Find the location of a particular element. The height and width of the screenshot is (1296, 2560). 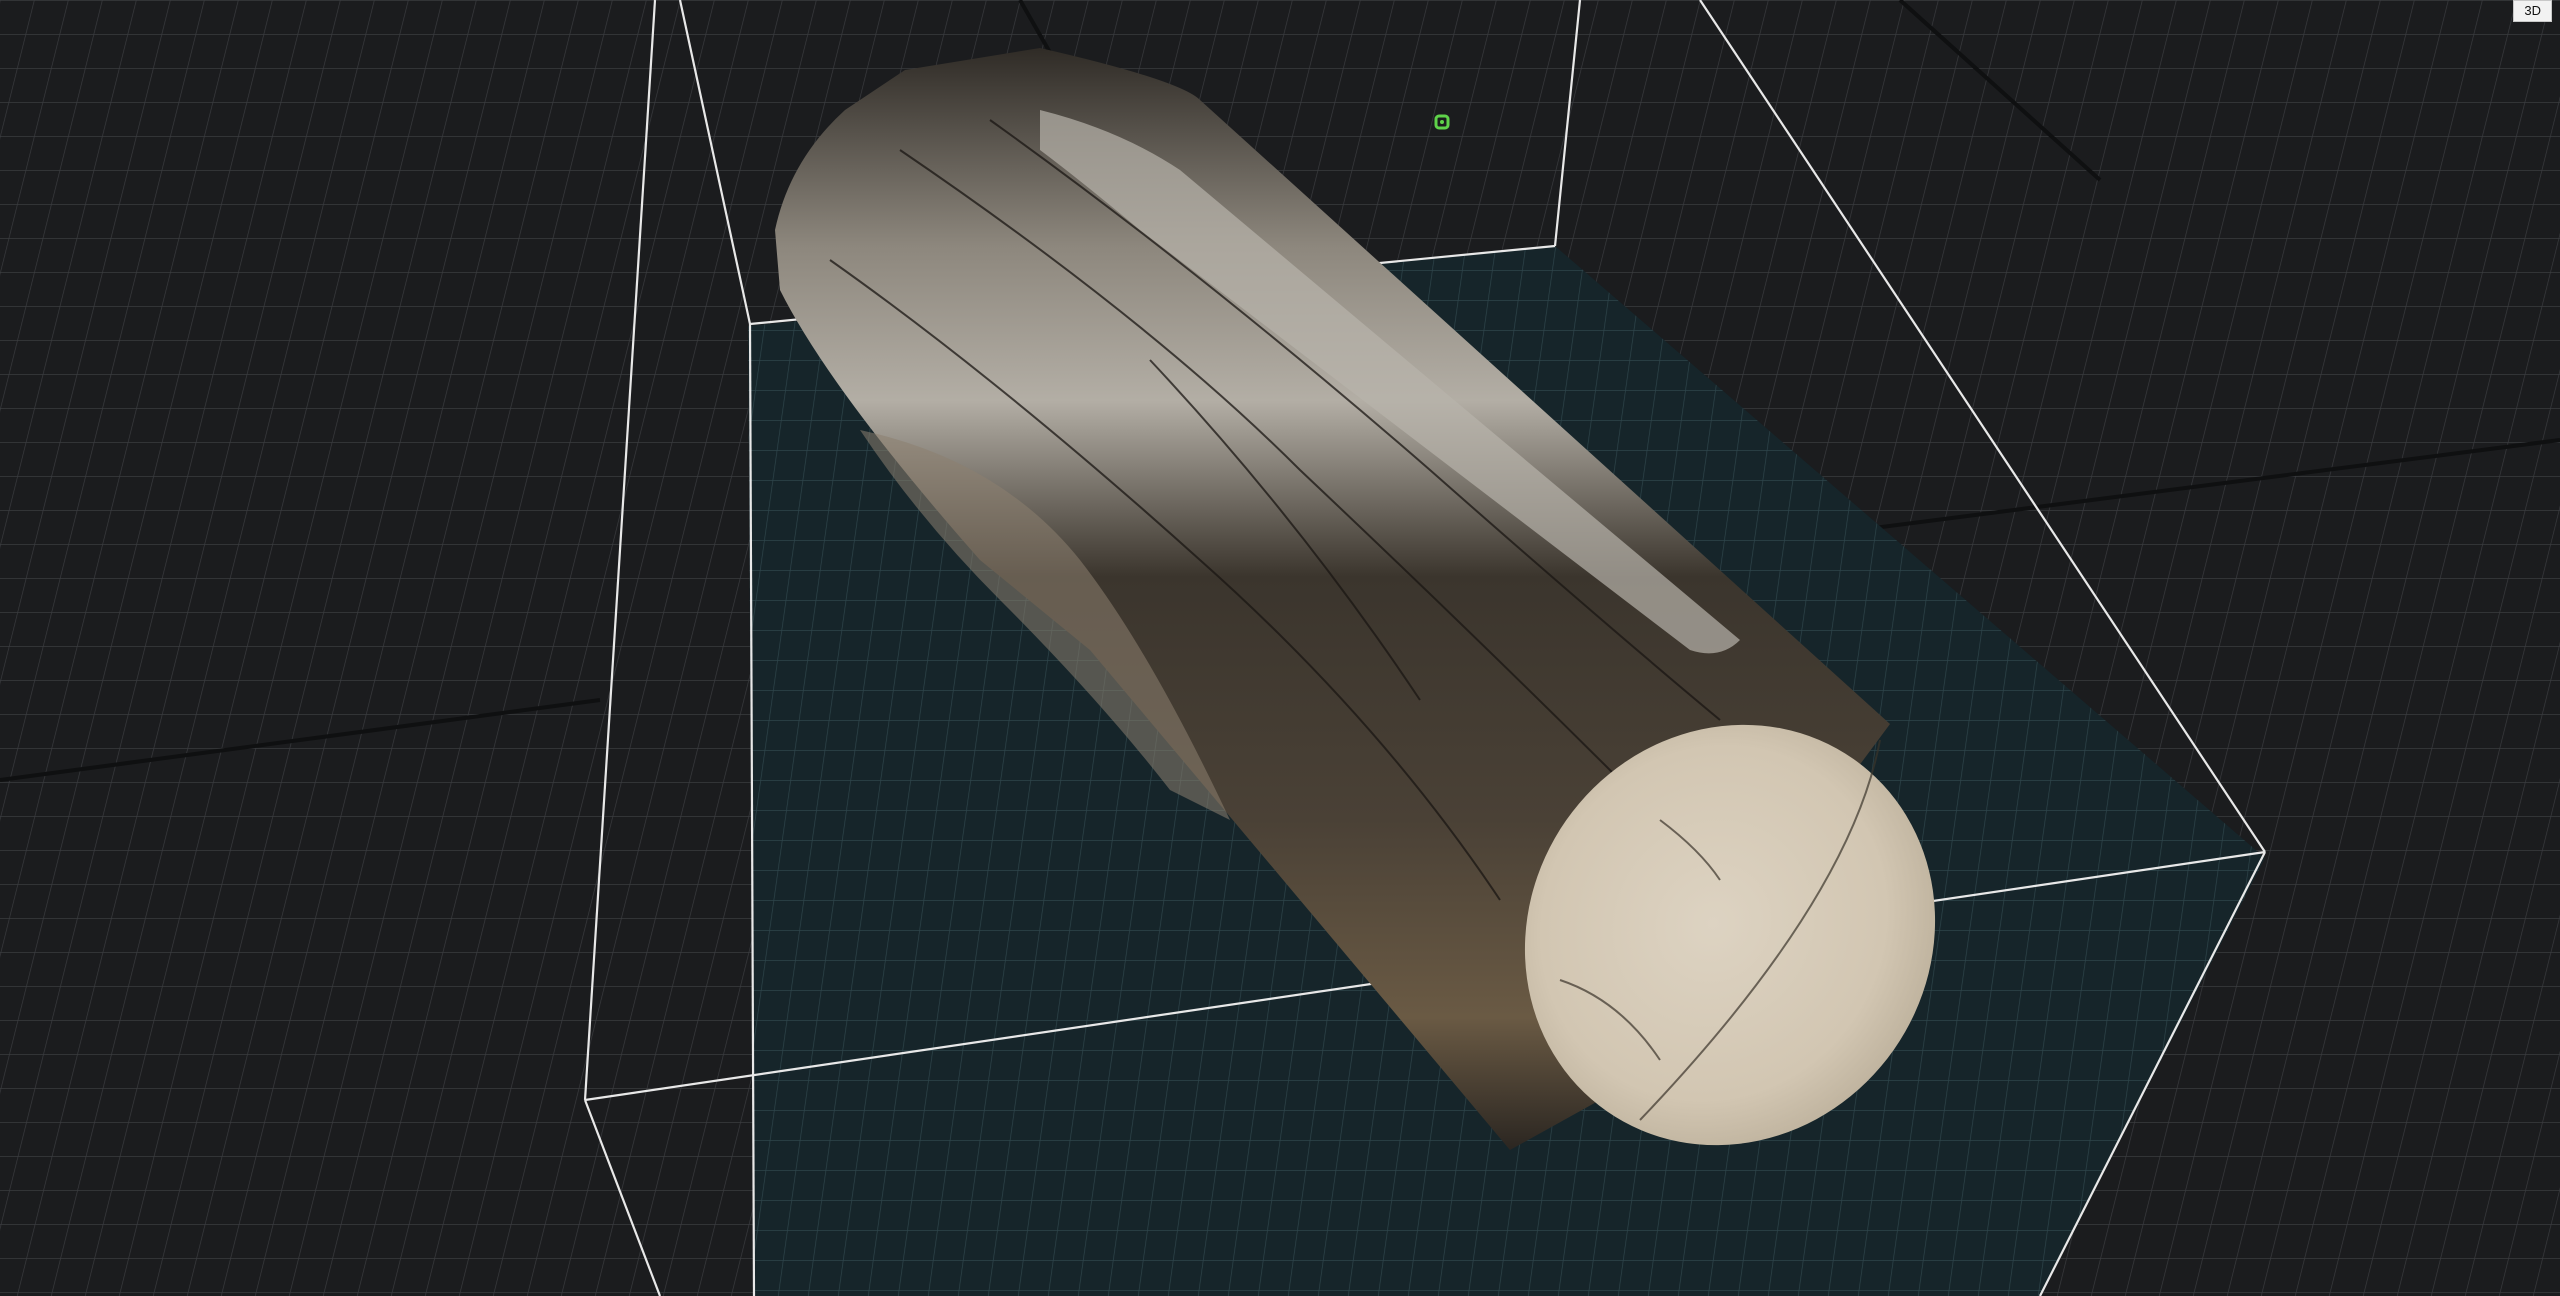

view-mode-3d-button: 3D is located at coordinates (2532, 11).